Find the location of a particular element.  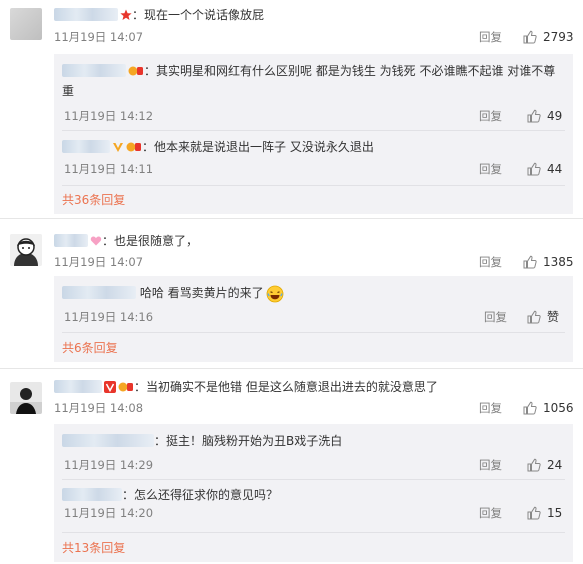

like-button: 1385 is located at coordinates (548, 262).